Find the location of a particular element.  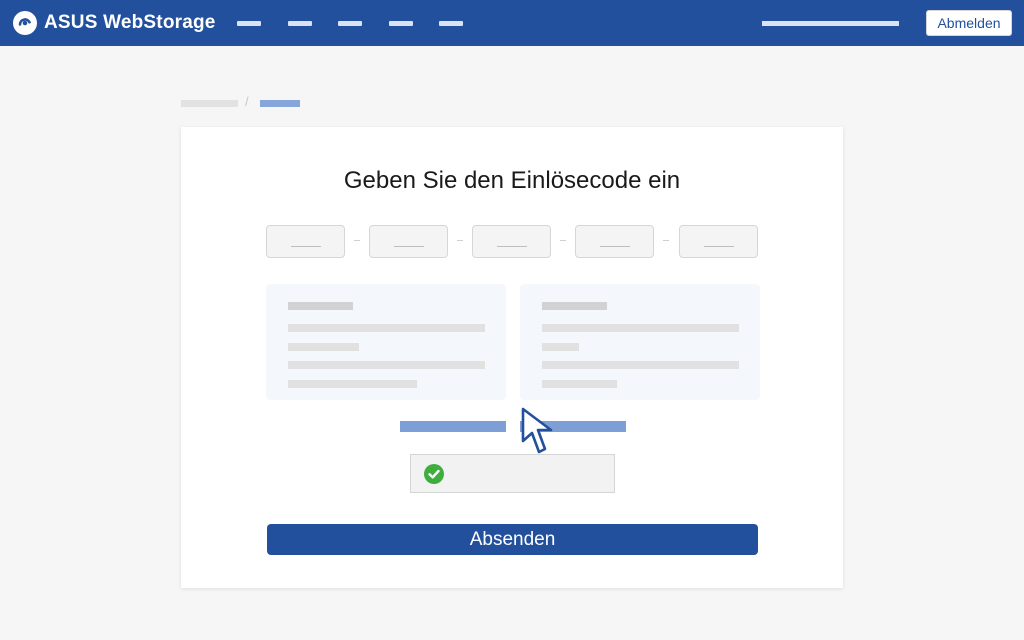

info-panel-left is located at coordinates (386, 342).